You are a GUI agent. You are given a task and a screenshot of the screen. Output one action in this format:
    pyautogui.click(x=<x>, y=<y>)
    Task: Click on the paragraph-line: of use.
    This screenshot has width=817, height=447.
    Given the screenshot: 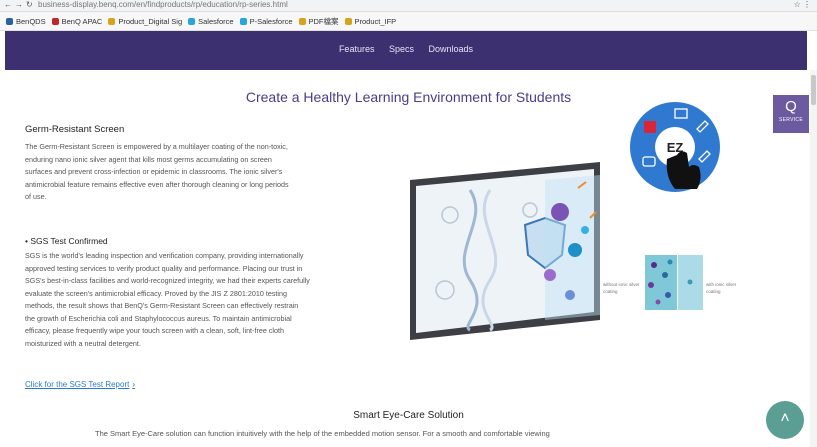 What is the action you would take?
    pyautogui.click(x=36, y=196)
    